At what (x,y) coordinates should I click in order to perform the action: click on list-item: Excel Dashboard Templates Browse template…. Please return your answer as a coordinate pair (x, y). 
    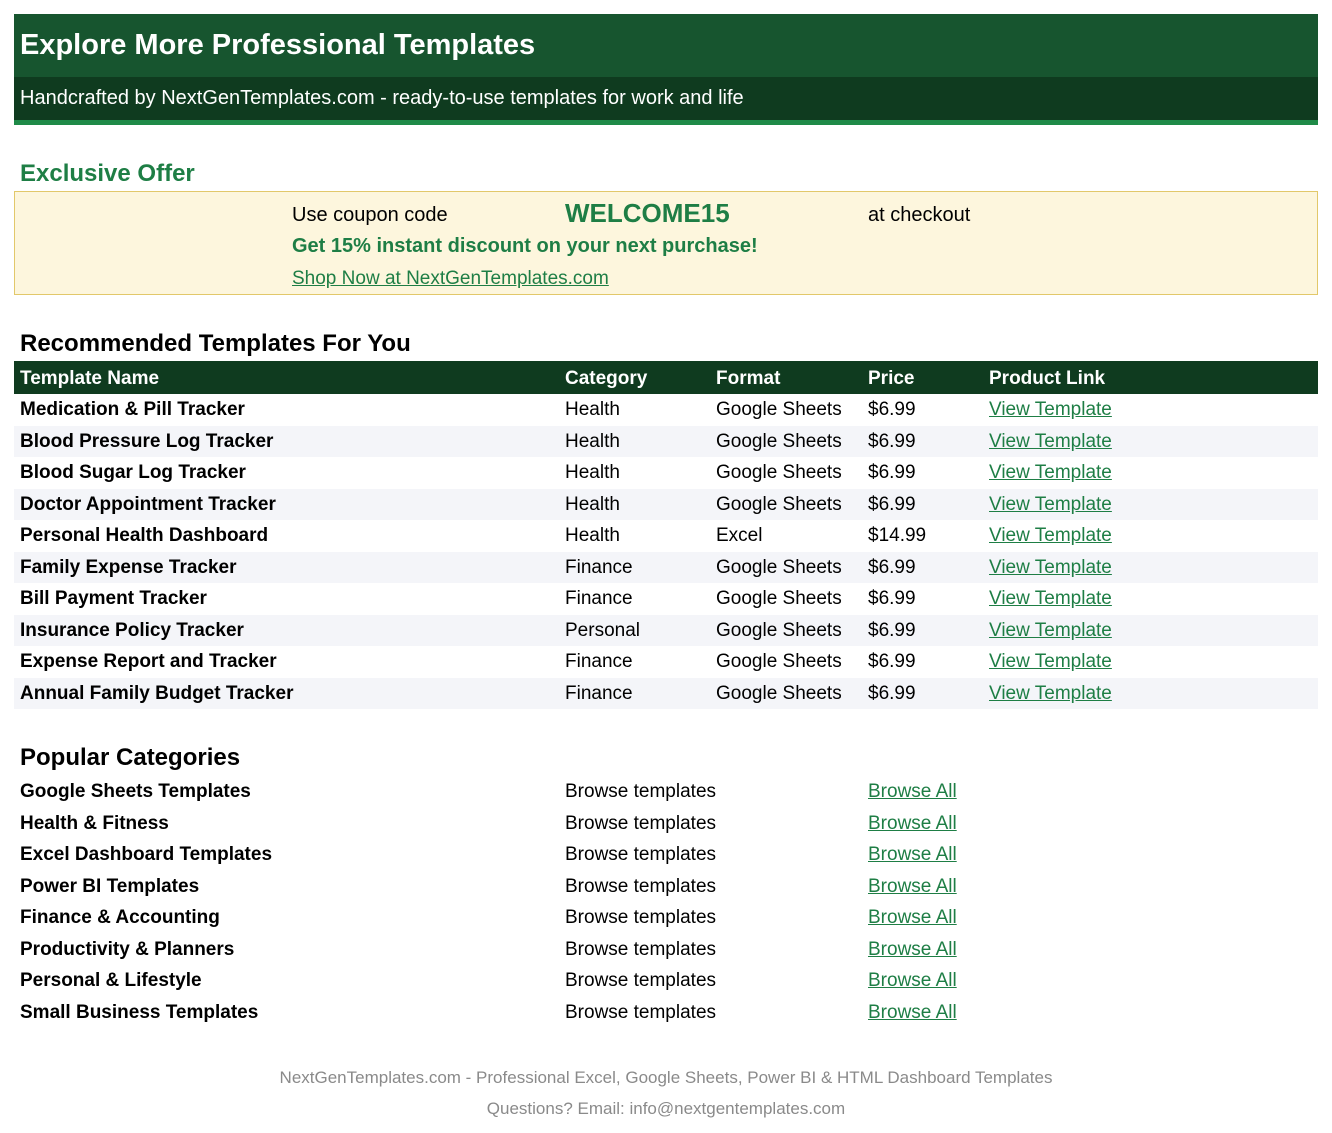
    Looking at the image, I should click on (666, 855).